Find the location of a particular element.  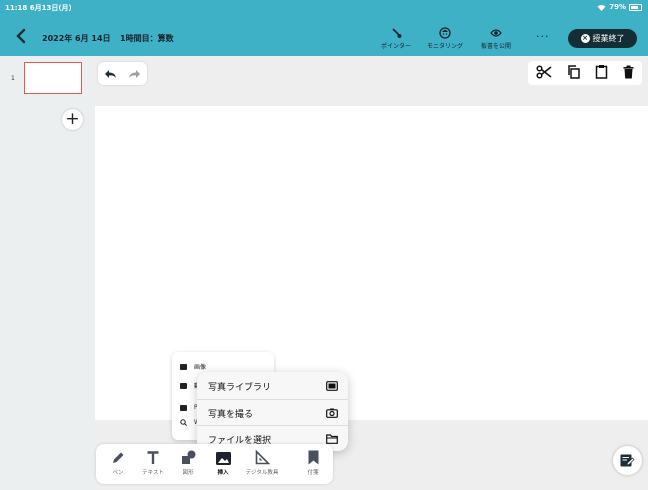

lesson-title: 1時間目：算数 is located at coordinates (147, 38).